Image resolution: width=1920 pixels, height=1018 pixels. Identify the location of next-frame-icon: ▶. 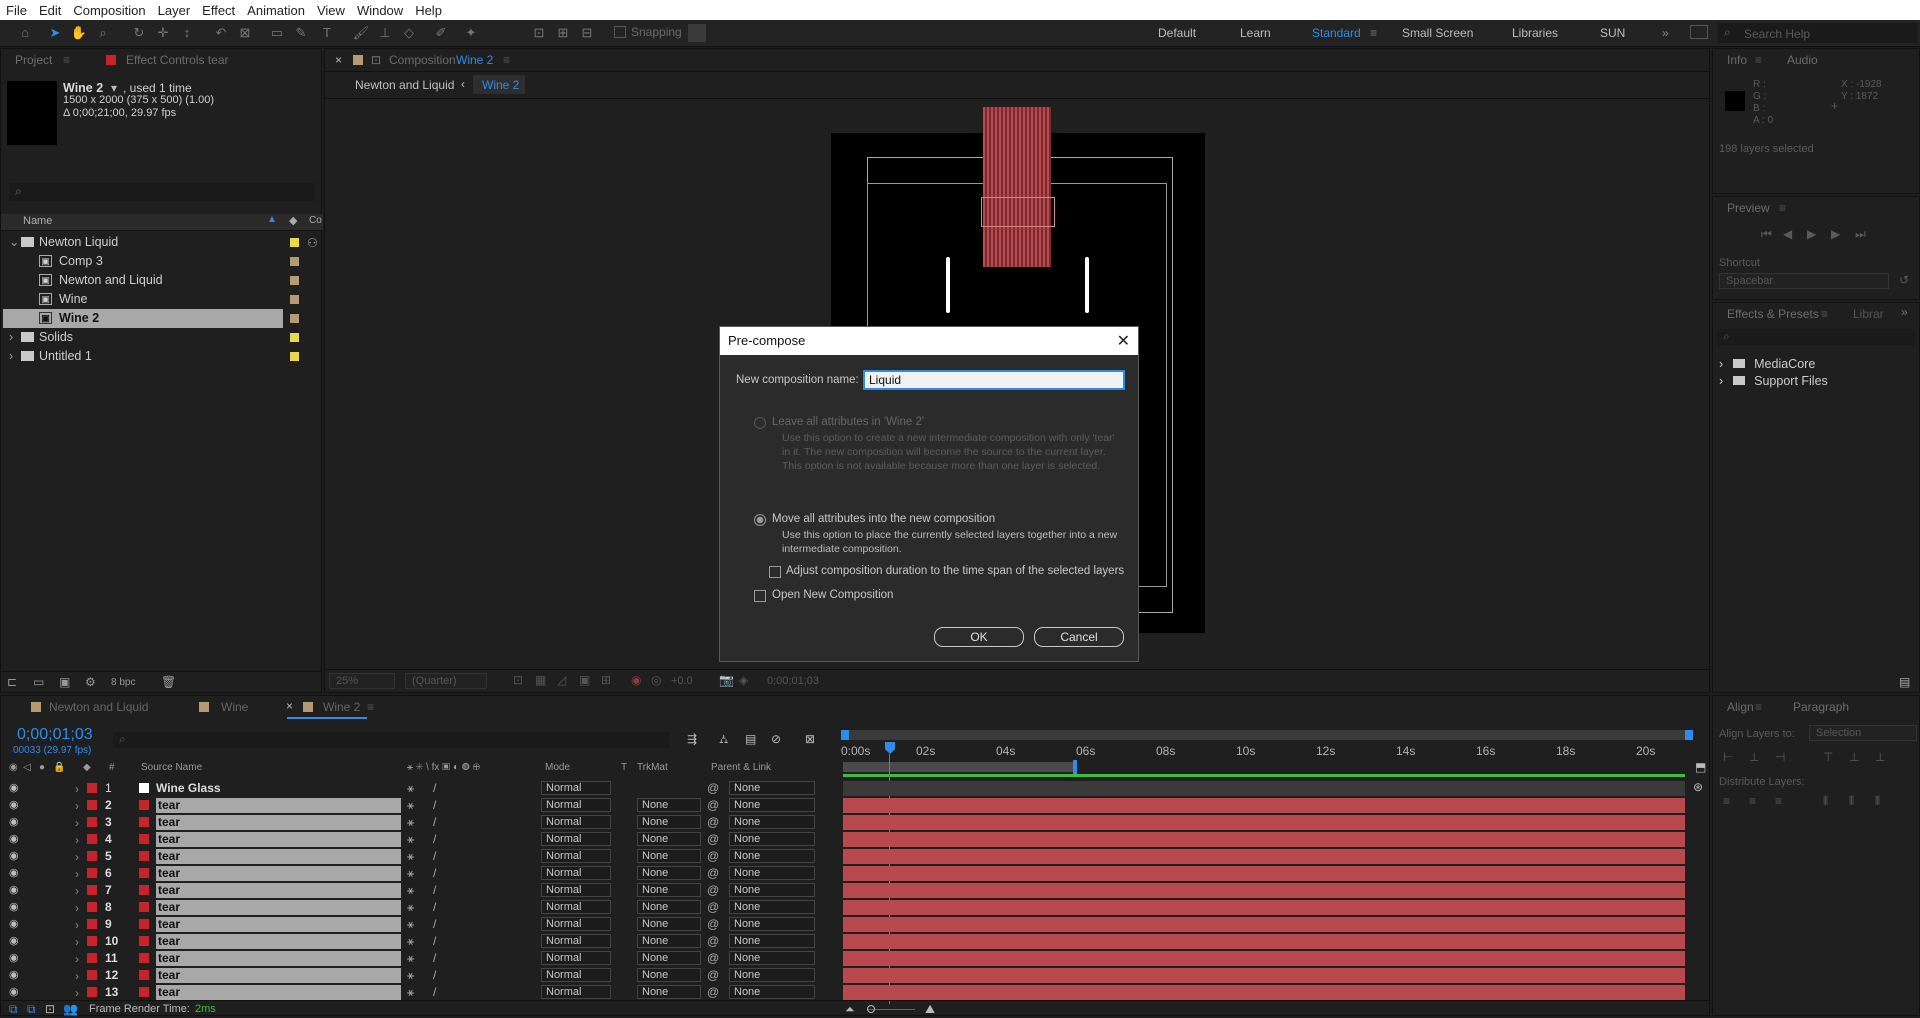
(1835, 234).